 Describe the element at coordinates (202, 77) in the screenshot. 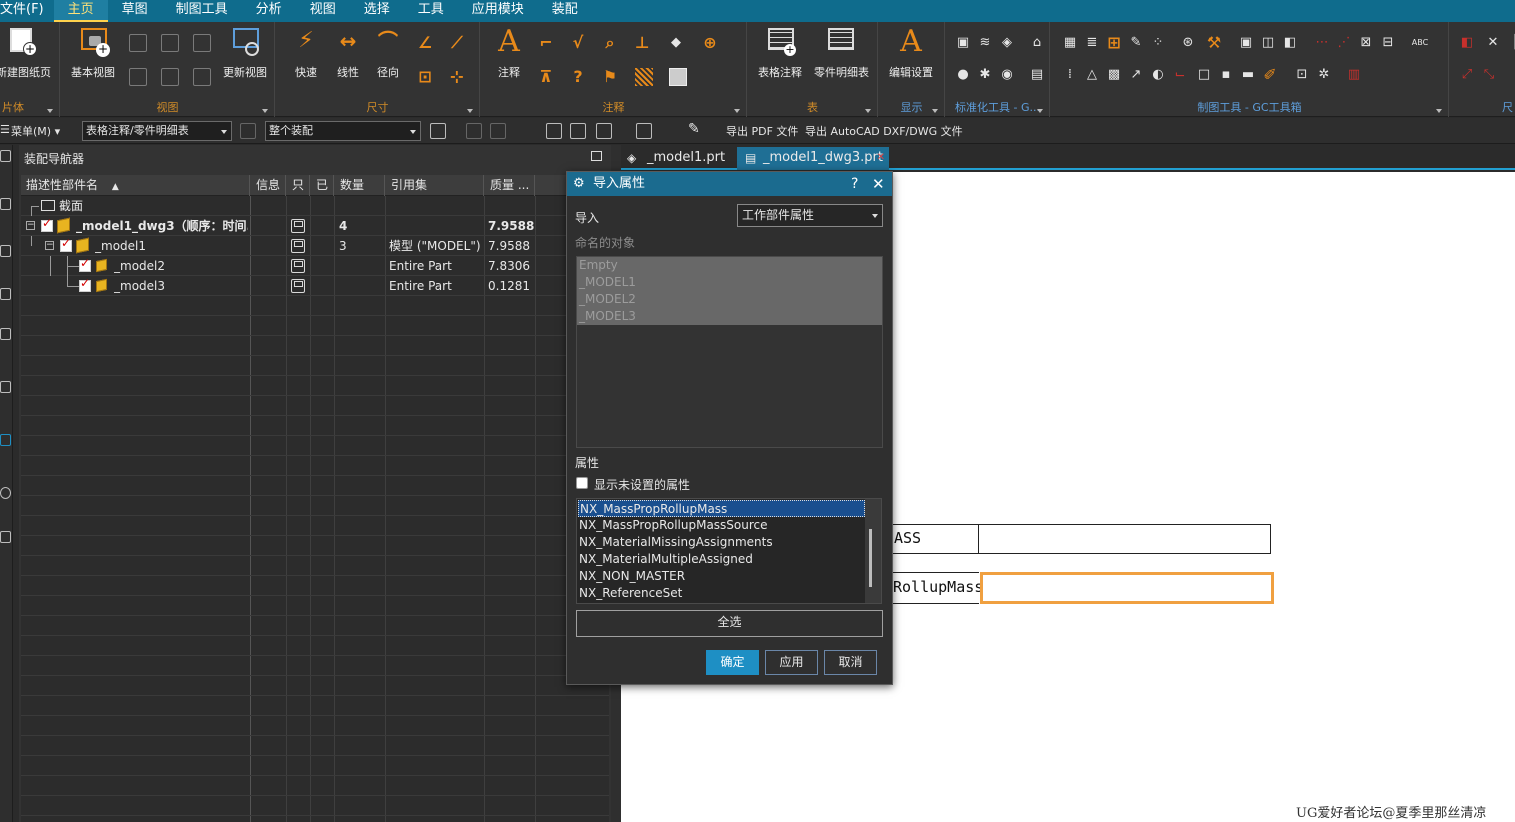

I see `view-creation-icon` at that location.